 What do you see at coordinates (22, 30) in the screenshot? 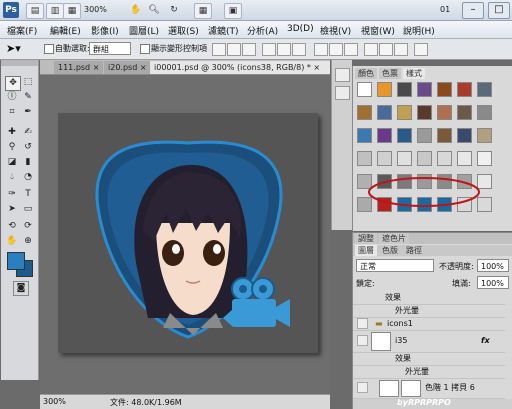
I see `menu-file: 檔案(F)` at bounding box center [22, 30].